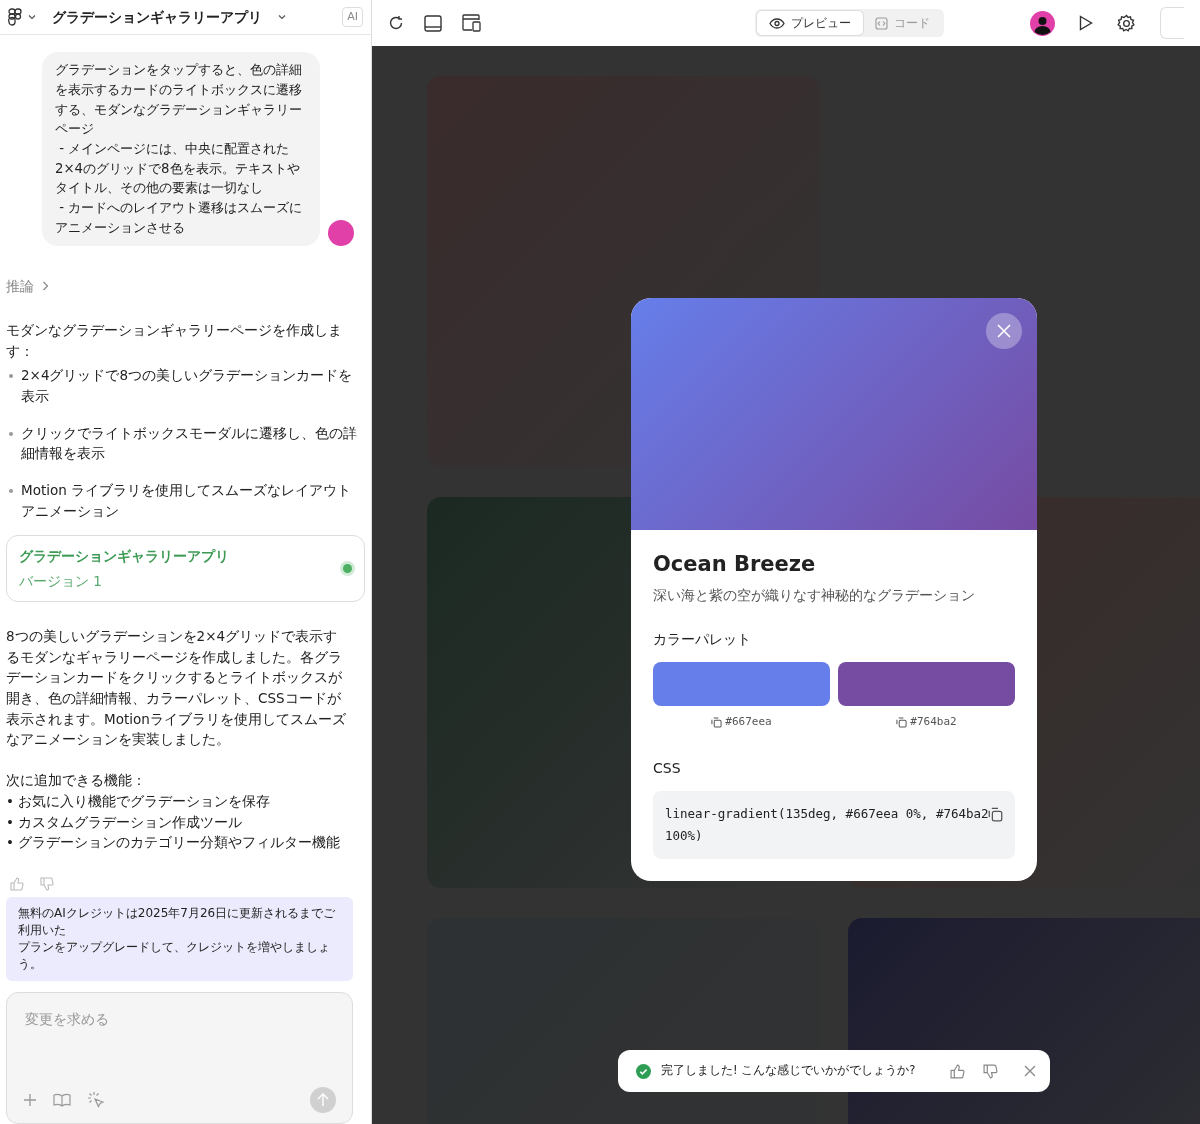 This screenshot has height=1124, width=1200. Describe the element at coordinates (741, 722) in the screenshot. I see `copy-hex-button: #667eea` at that location.